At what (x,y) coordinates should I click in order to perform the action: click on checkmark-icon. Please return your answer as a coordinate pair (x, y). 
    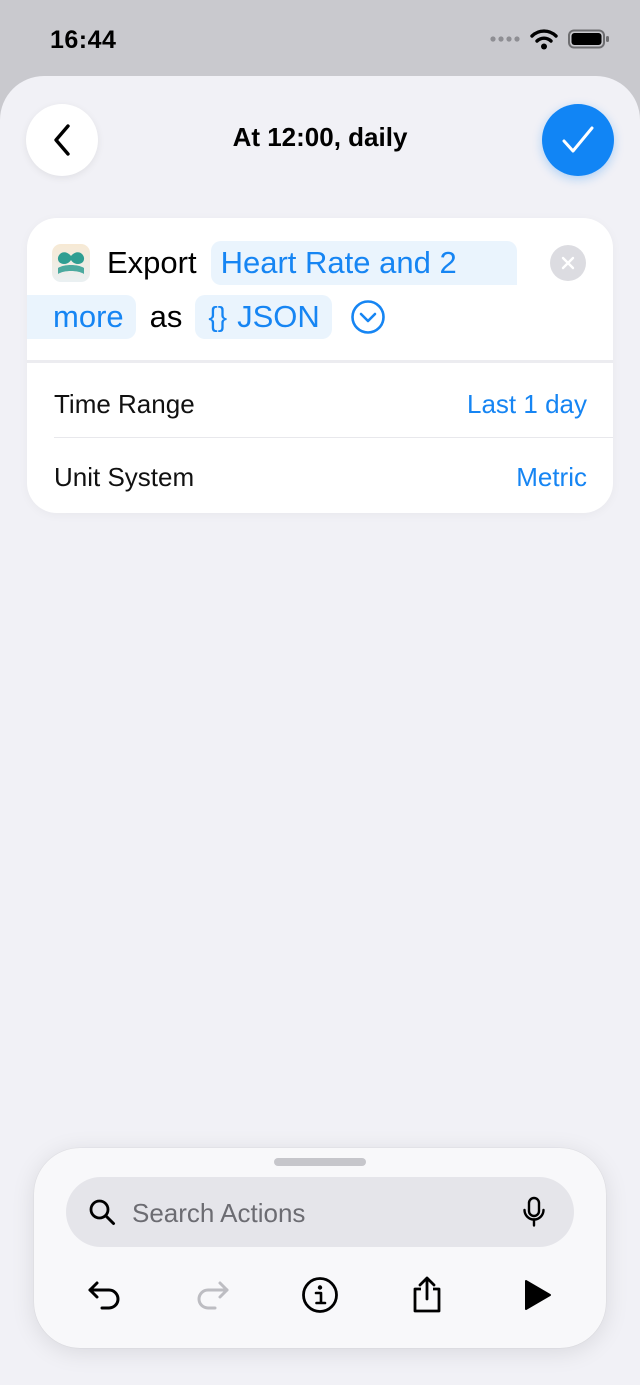
    Looking at the image, I should click on (578, 139).